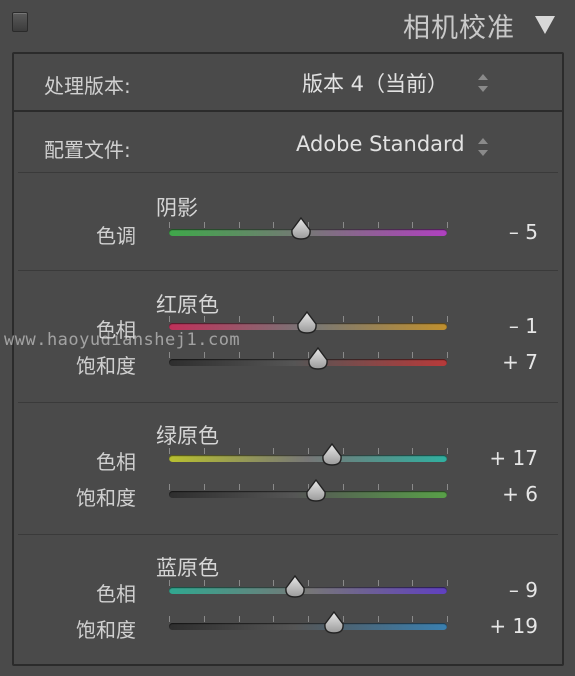 This screenshot has width=575, height=676. I want to click on green-primary-hue-ticks, so click(308, 451).